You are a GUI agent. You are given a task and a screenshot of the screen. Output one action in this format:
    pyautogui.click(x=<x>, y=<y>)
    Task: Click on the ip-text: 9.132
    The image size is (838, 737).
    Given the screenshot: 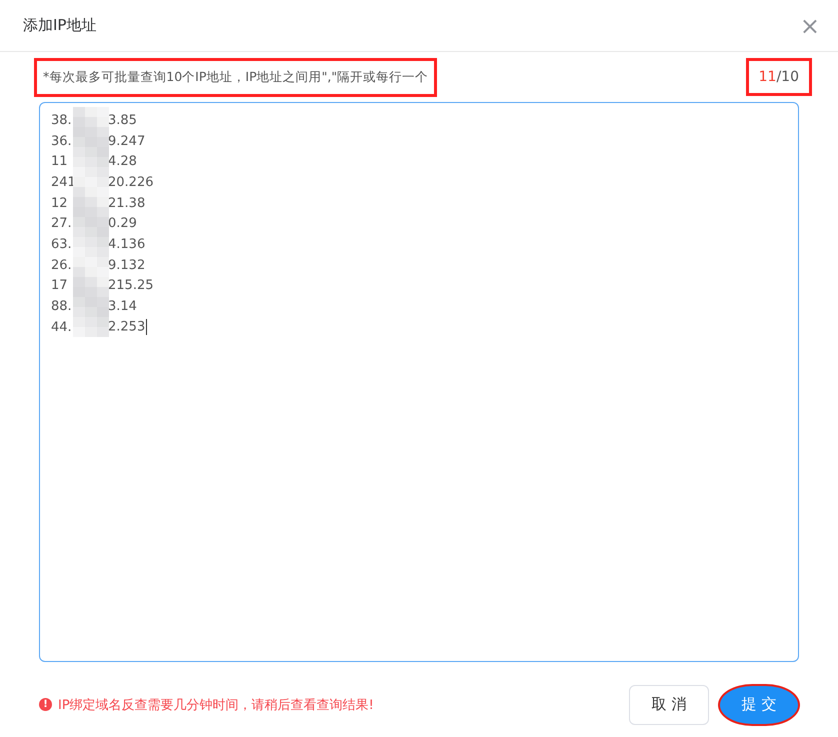 What is the action you would take?
    pyautogui.click(x=127, y=265)
    